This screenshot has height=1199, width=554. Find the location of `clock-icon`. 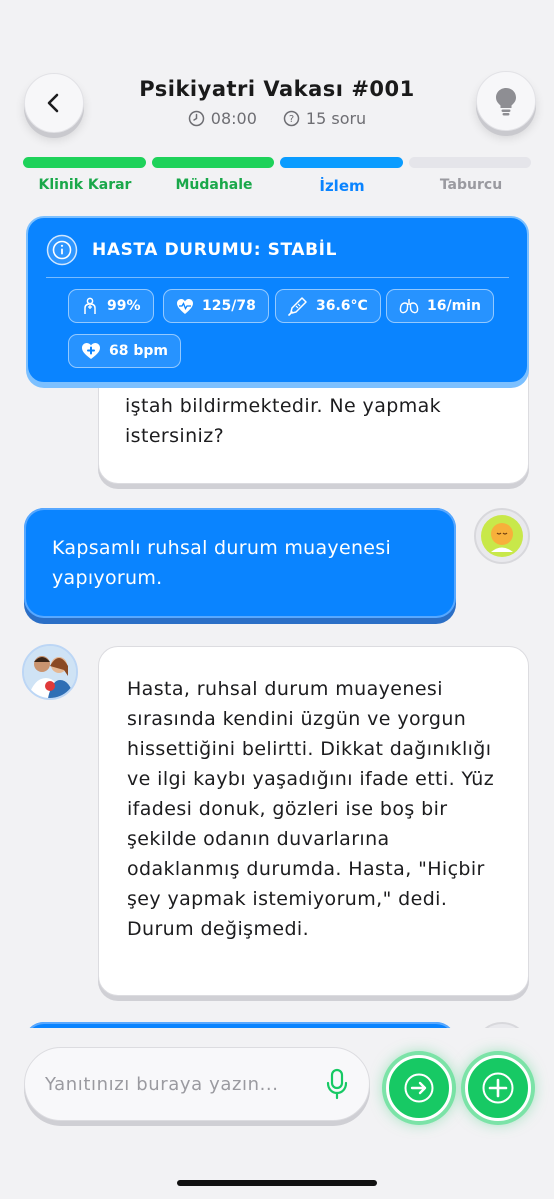

clock-icon is located at coordinates (196, 118).